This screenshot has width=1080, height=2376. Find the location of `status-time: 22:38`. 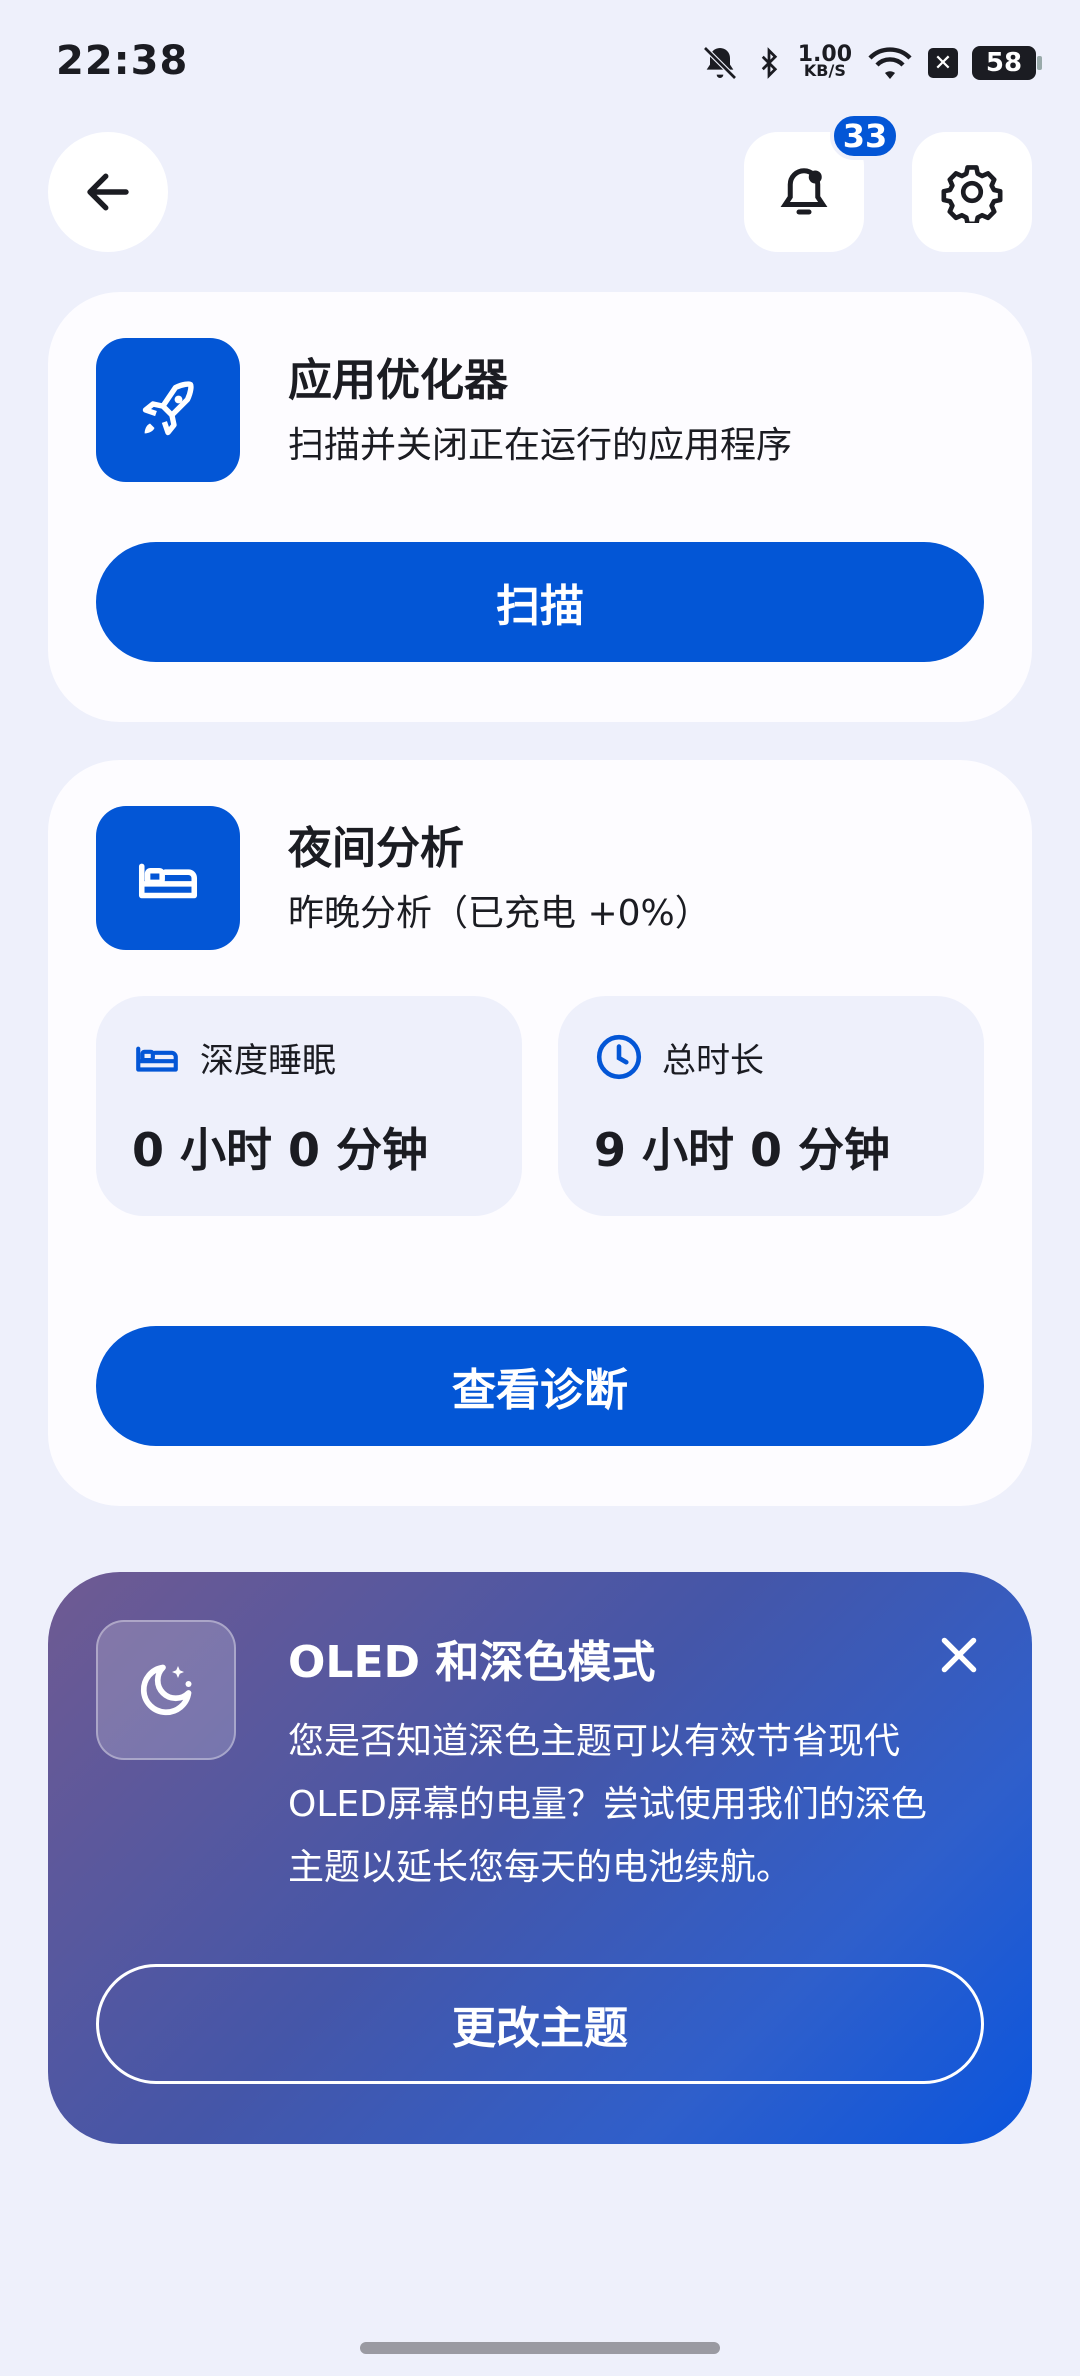

status-time: 22:38 is located at coordinates (122, 61).